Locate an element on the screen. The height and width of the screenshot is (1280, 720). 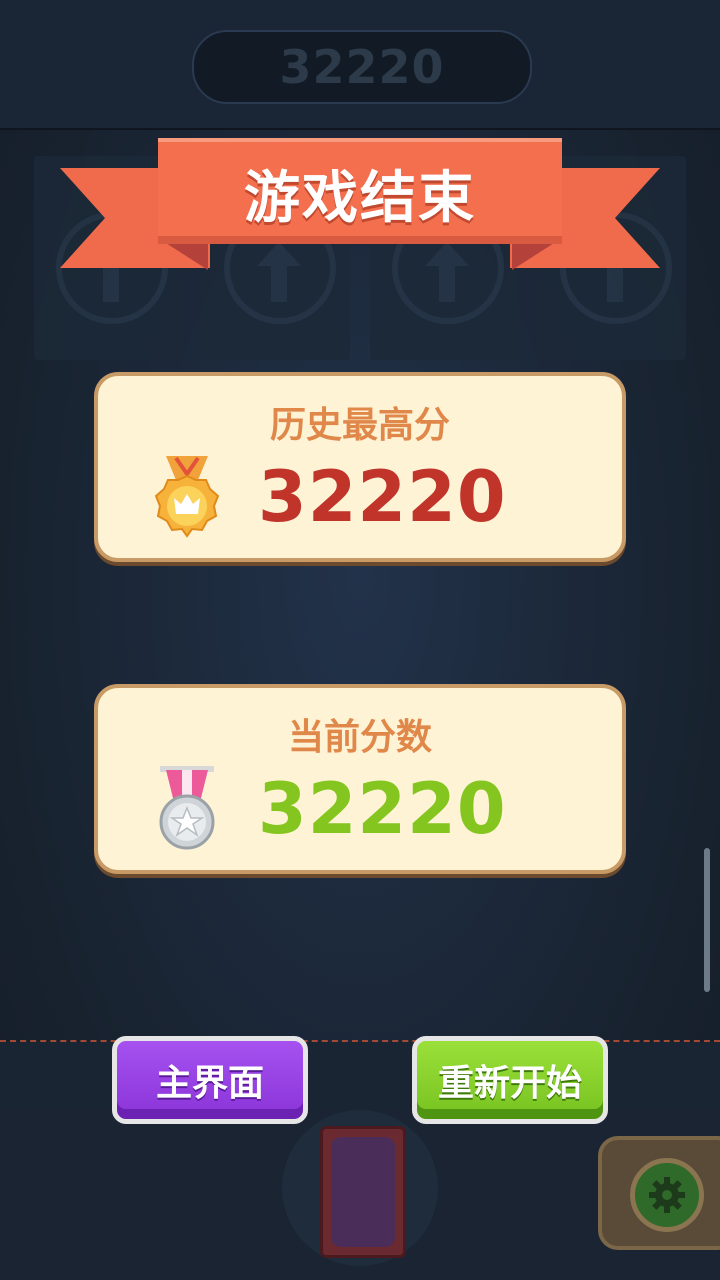
current-score-label: 当前分数 is located at coordinates (359, 737).